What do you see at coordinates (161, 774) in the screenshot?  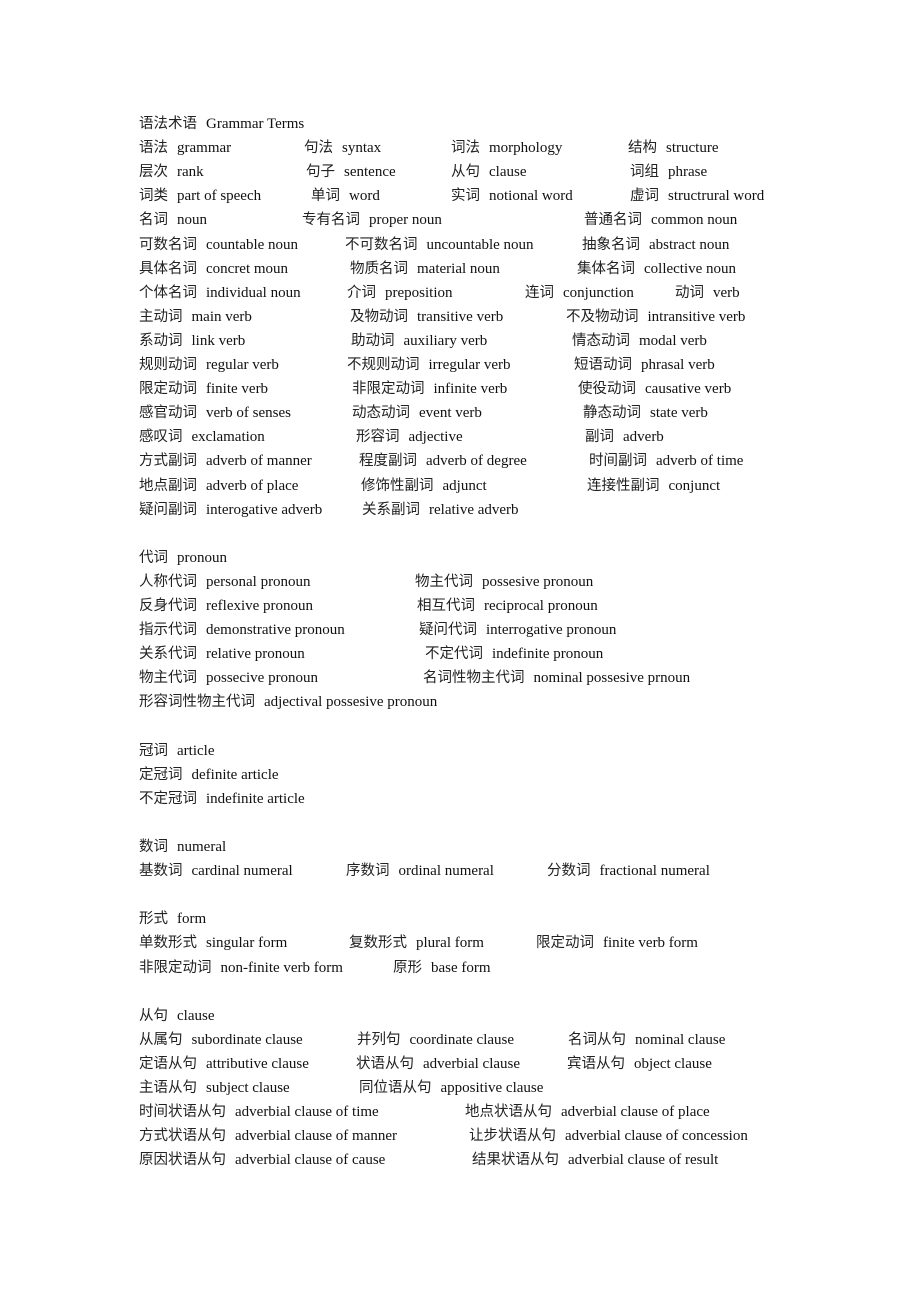 I see `term-chinese: 定冠词` at bounding box center [161, 774].